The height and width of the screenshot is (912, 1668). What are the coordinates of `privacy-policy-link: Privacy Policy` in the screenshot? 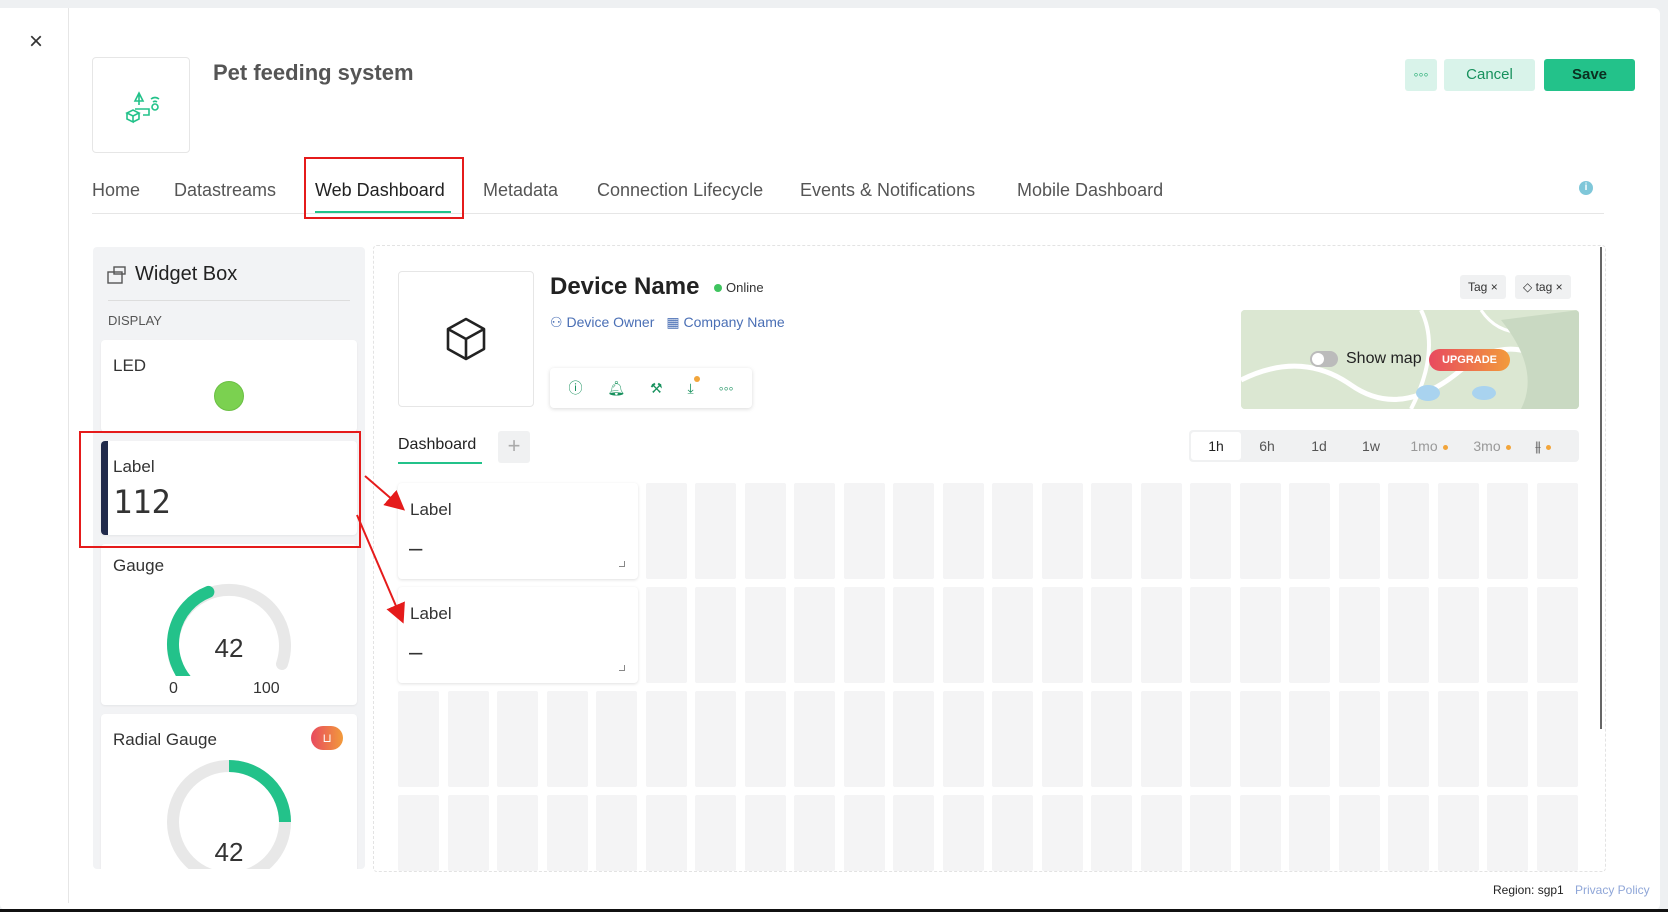 It's located at (1612, 890).